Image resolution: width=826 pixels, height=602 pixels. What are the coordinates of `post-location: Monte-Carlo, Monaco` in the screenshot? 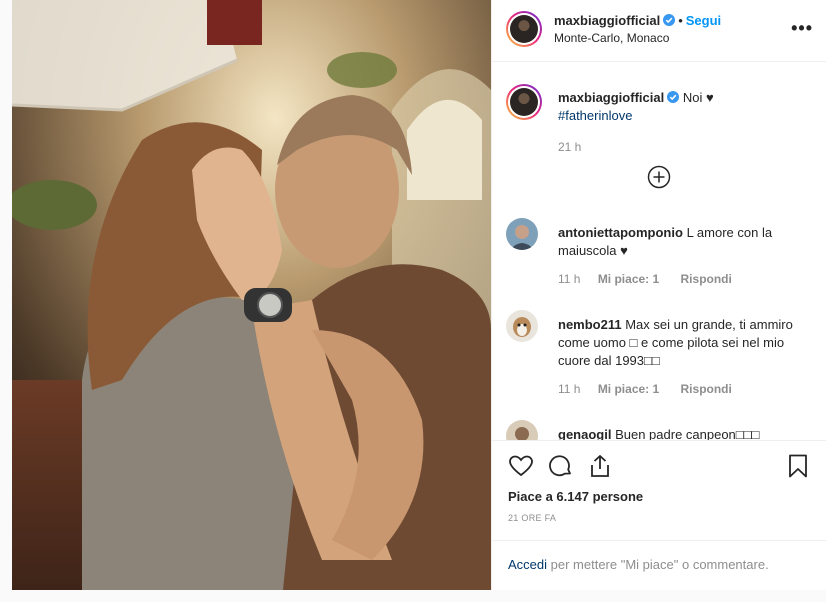 It's located at (611, 38).